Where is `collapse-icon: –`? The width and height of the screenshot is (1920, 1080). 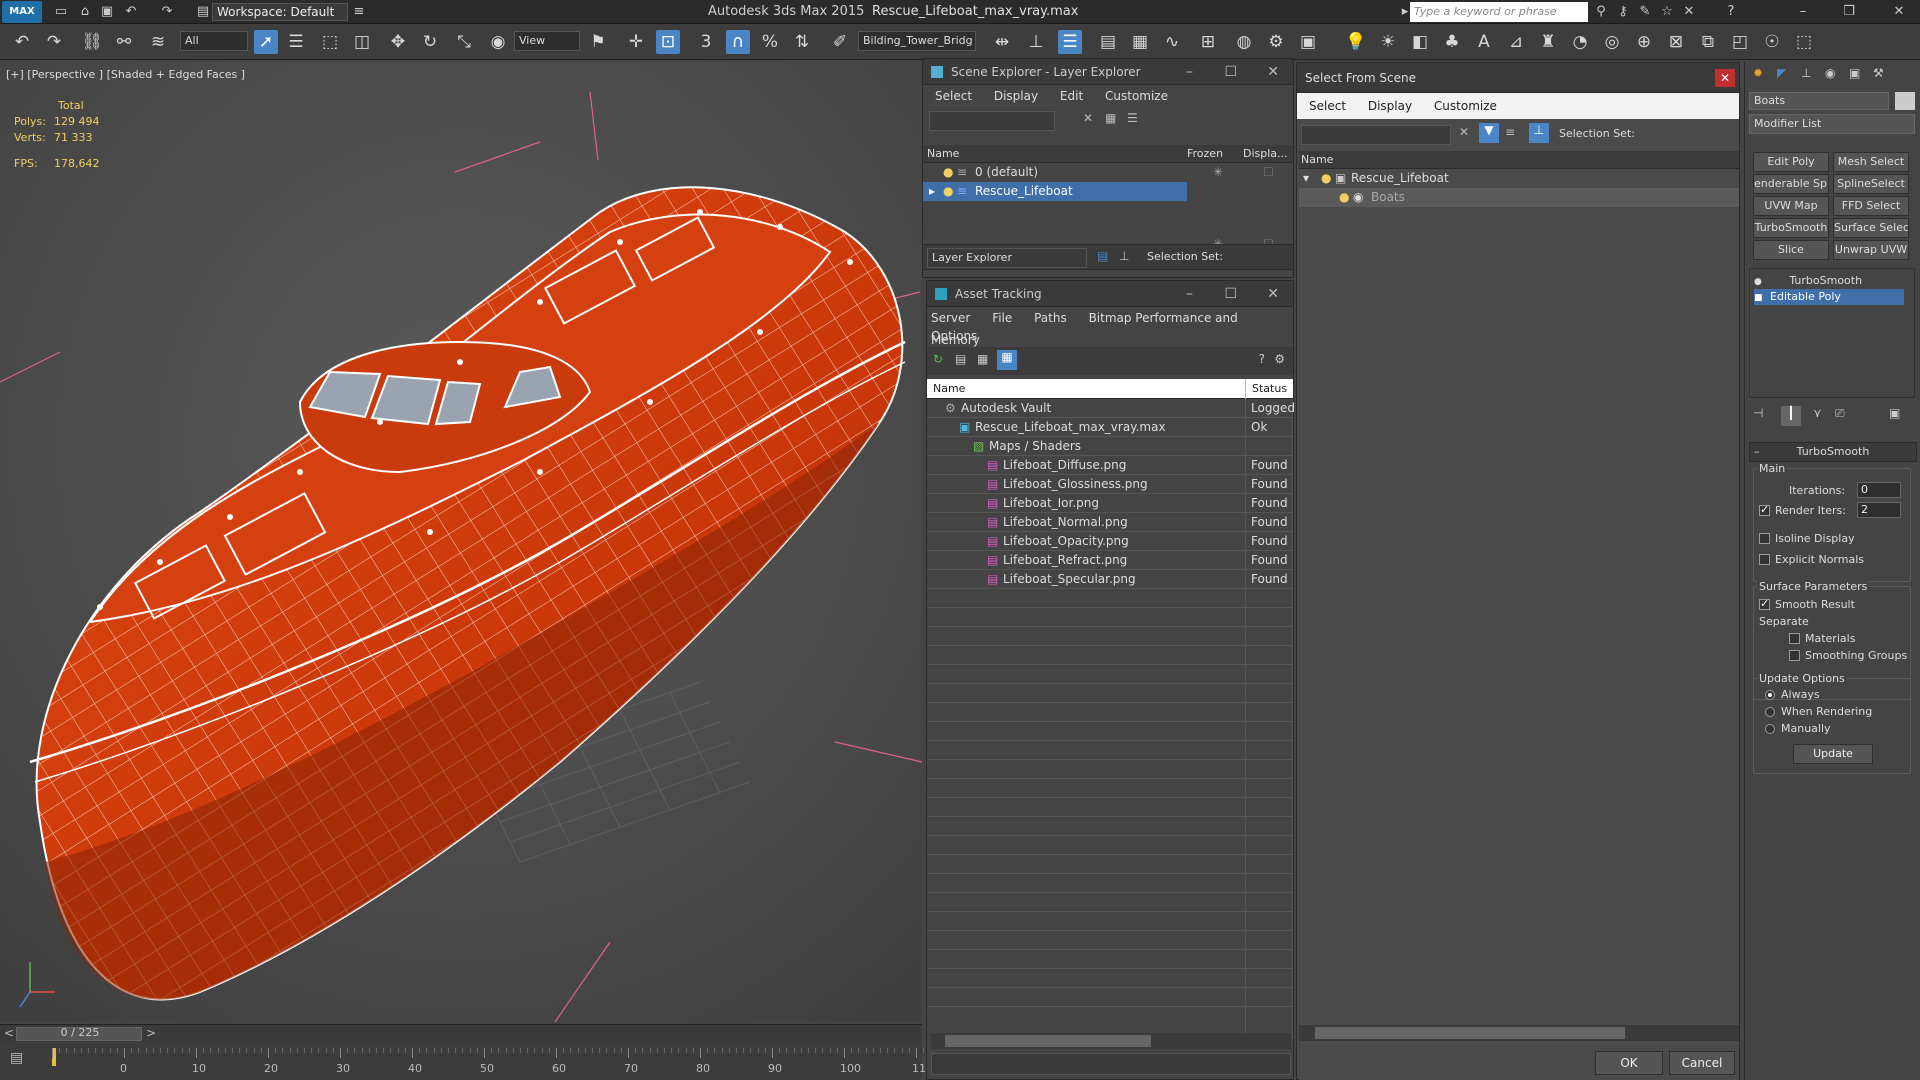 collapse-icon: – is located at coordinates (1757, 452).